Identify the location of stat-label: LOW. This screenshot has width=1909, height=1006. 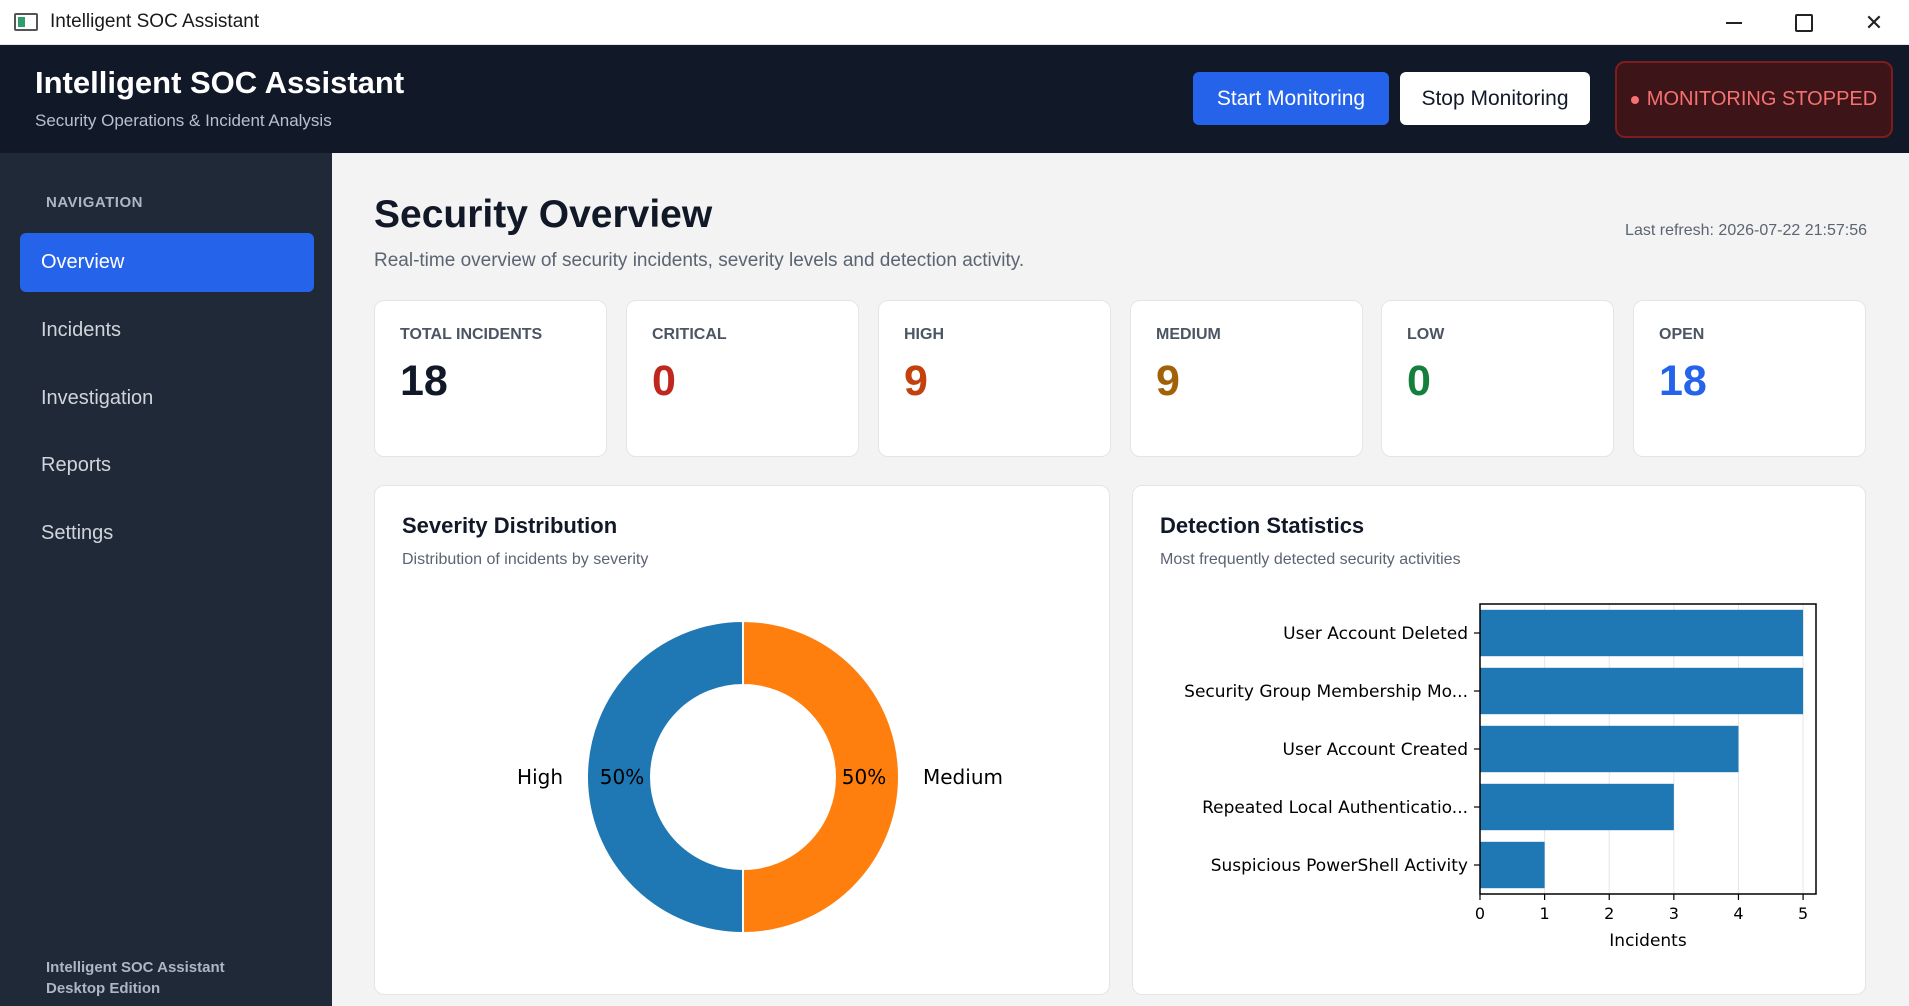
(1426, 334).